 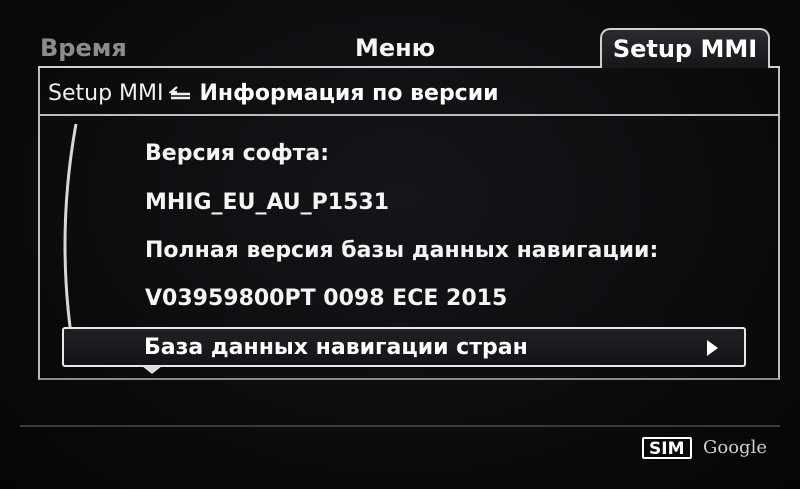 I want to click on tab-setup-mmi: Setup MMI, so click(x=685, y=48).